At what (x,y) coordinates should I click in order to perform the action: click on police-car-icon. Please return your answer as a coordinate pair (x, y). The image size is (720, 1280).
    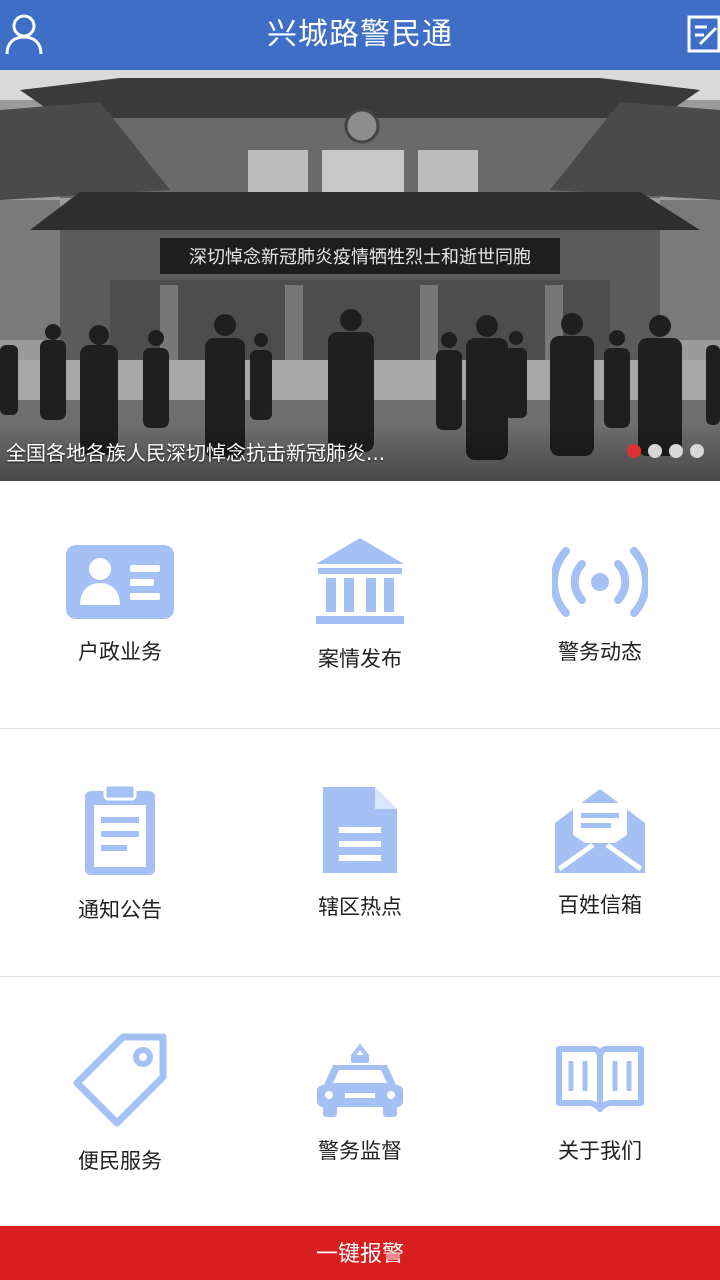
    Looking at the image, I should click on (360, 1083).